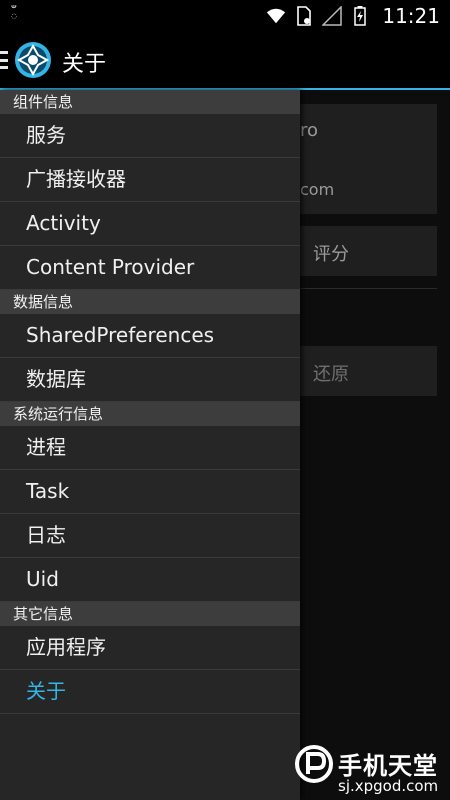  Describe the element at coordinates (84, 64) in the screenshot. I see `page-title: 关于` at that location.